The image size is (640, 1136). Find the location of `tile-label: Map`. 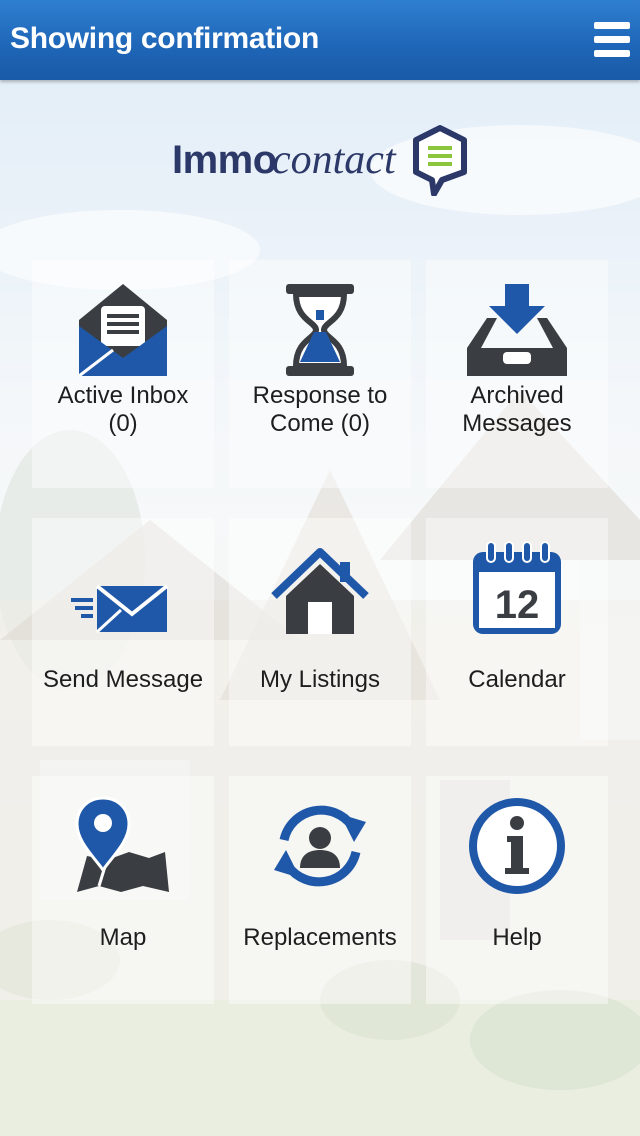

tile-label: Map is located at coordinates (123, 937).